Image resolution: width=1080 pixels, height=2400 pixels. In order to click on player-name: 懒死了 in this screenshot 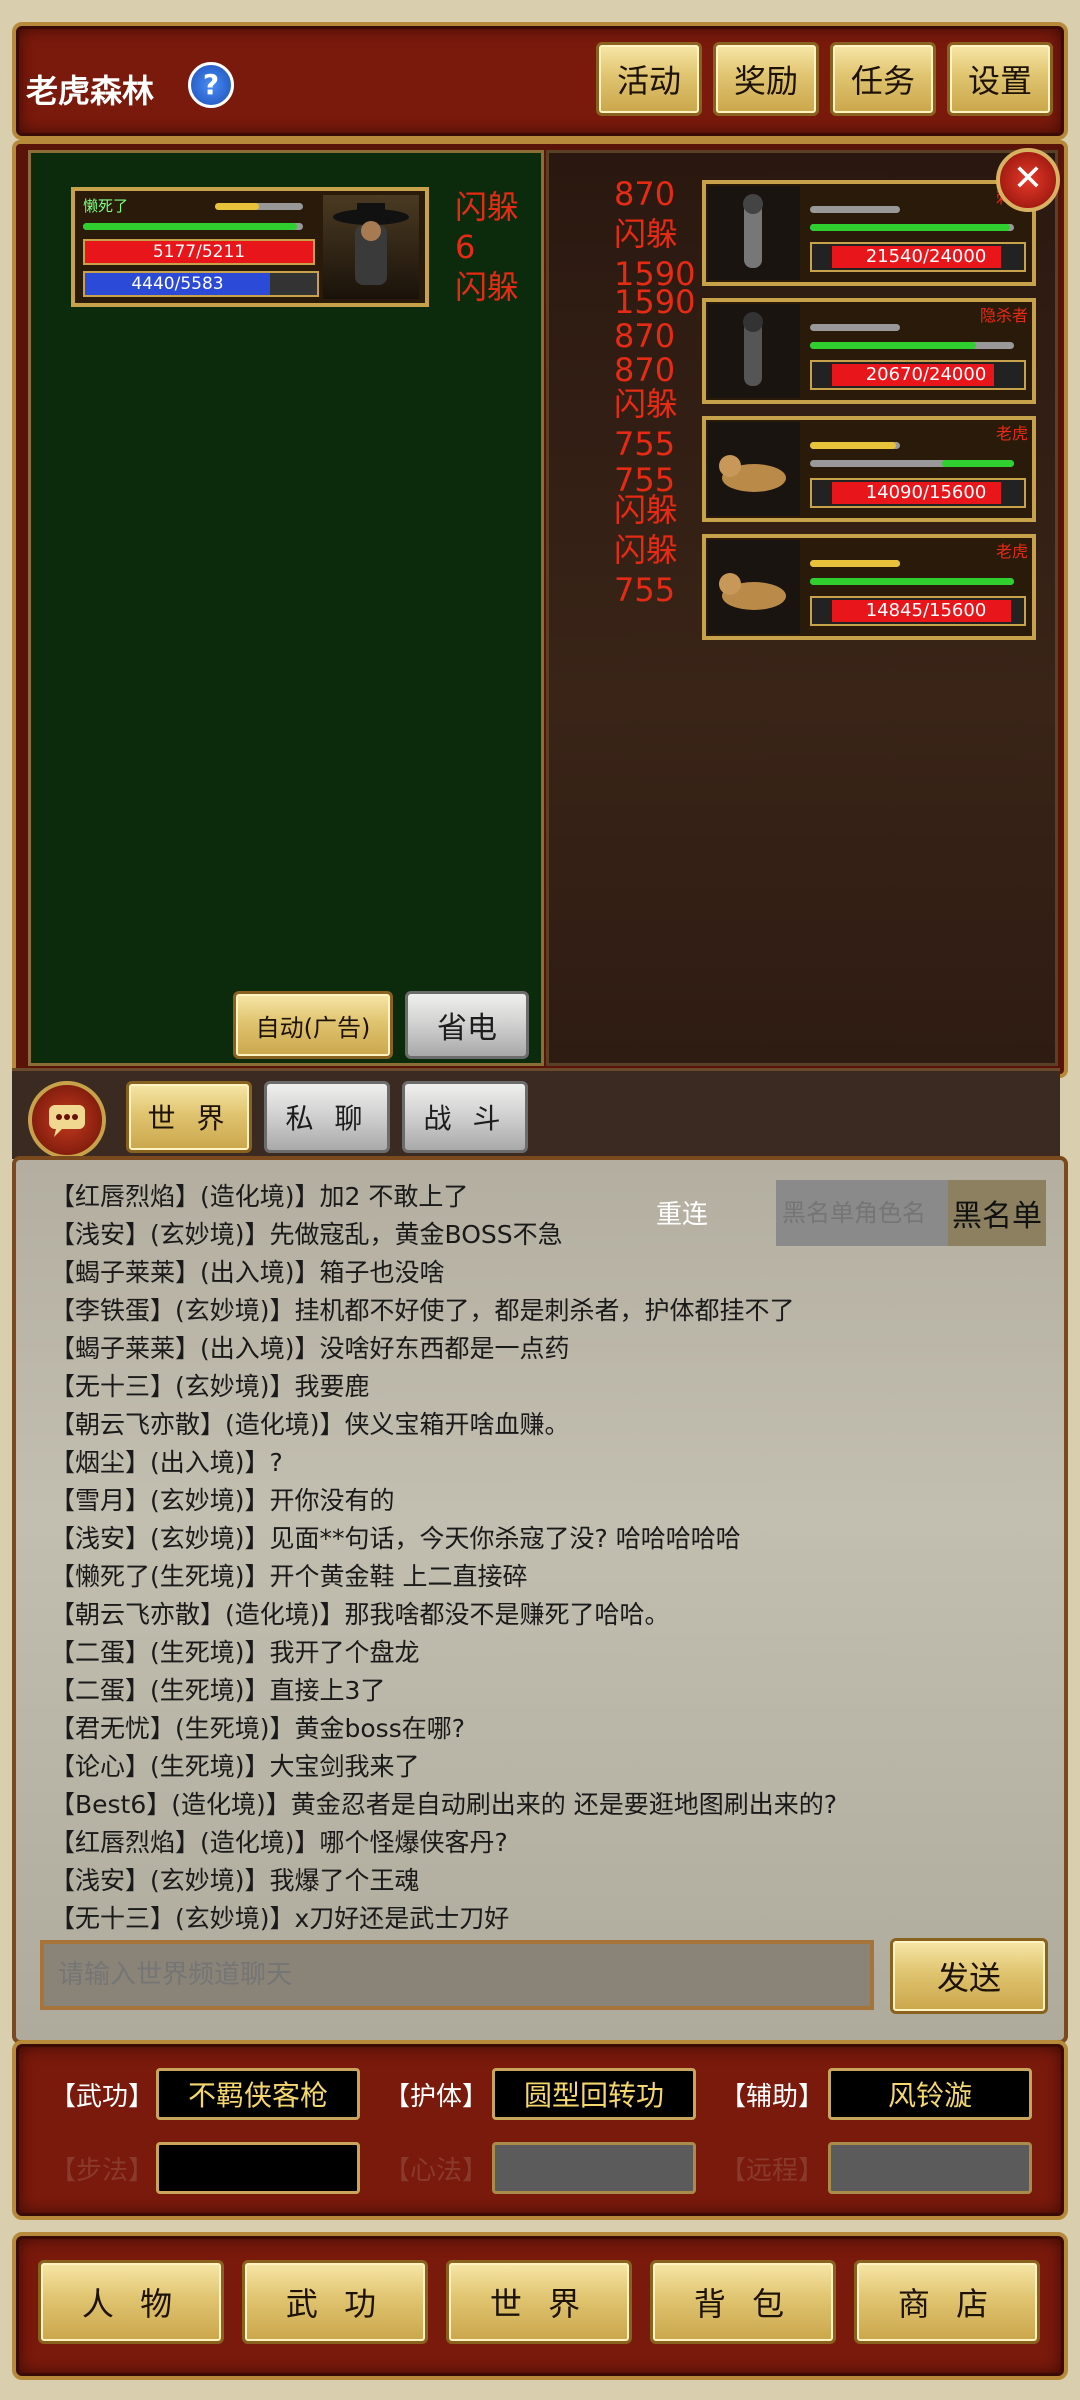, I will do `click(106, 206)`.